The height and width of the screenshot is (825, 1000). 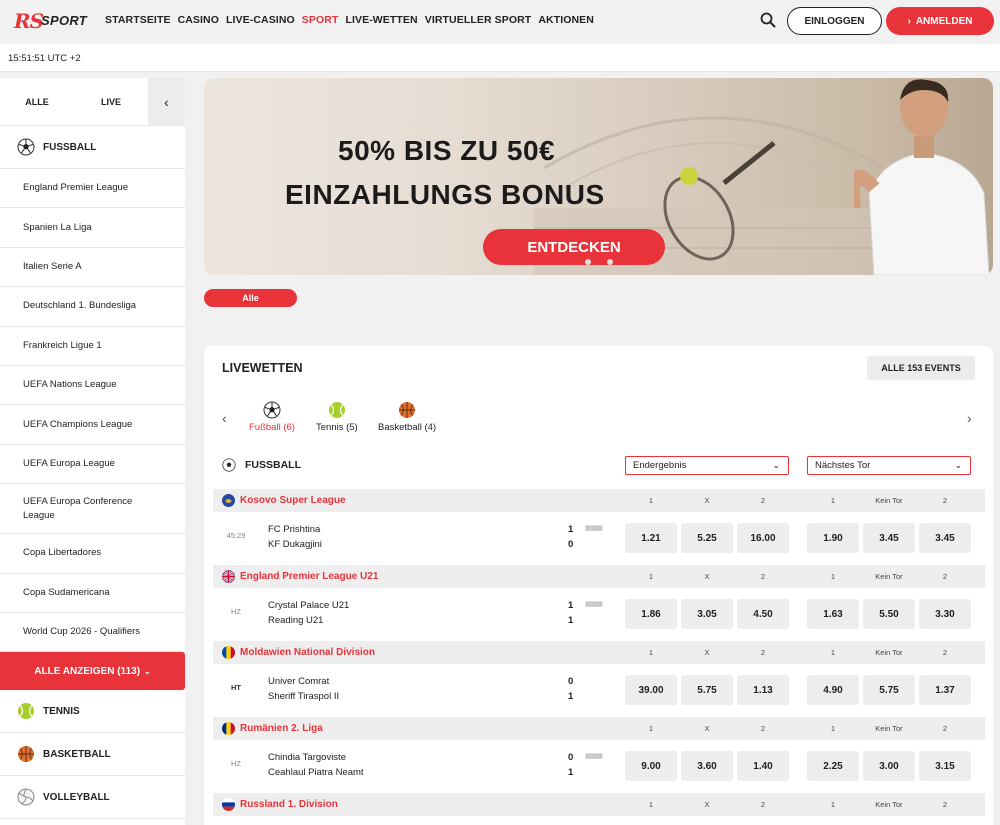 I want to click on odds-button: 2.25, so click(x=833, y=766).